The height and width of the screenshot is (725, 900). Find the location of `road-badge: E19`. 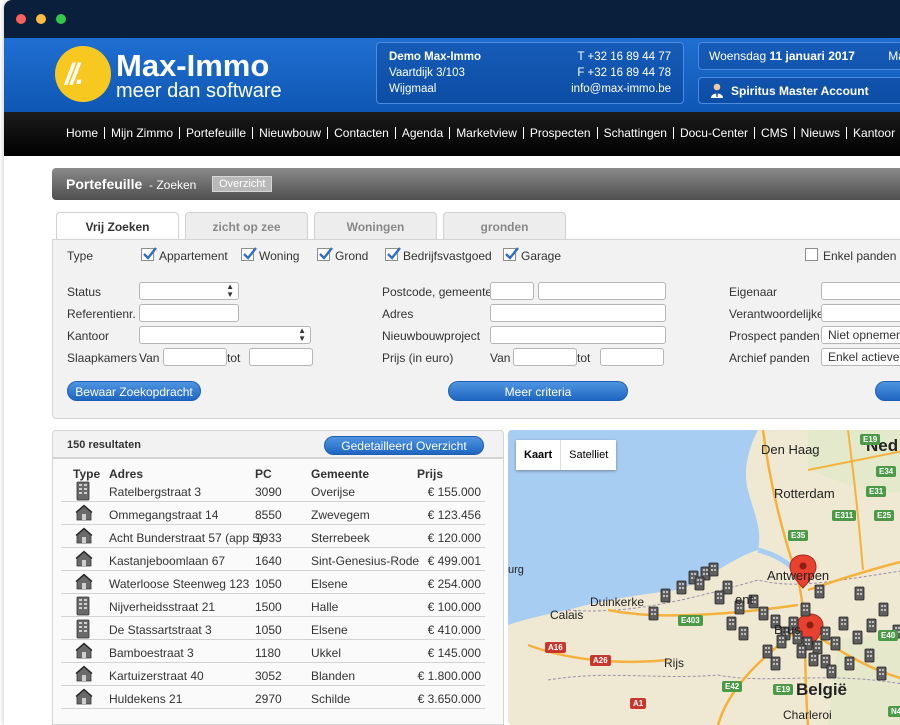

road-badge: E19 is located at coordinates (783, 689).